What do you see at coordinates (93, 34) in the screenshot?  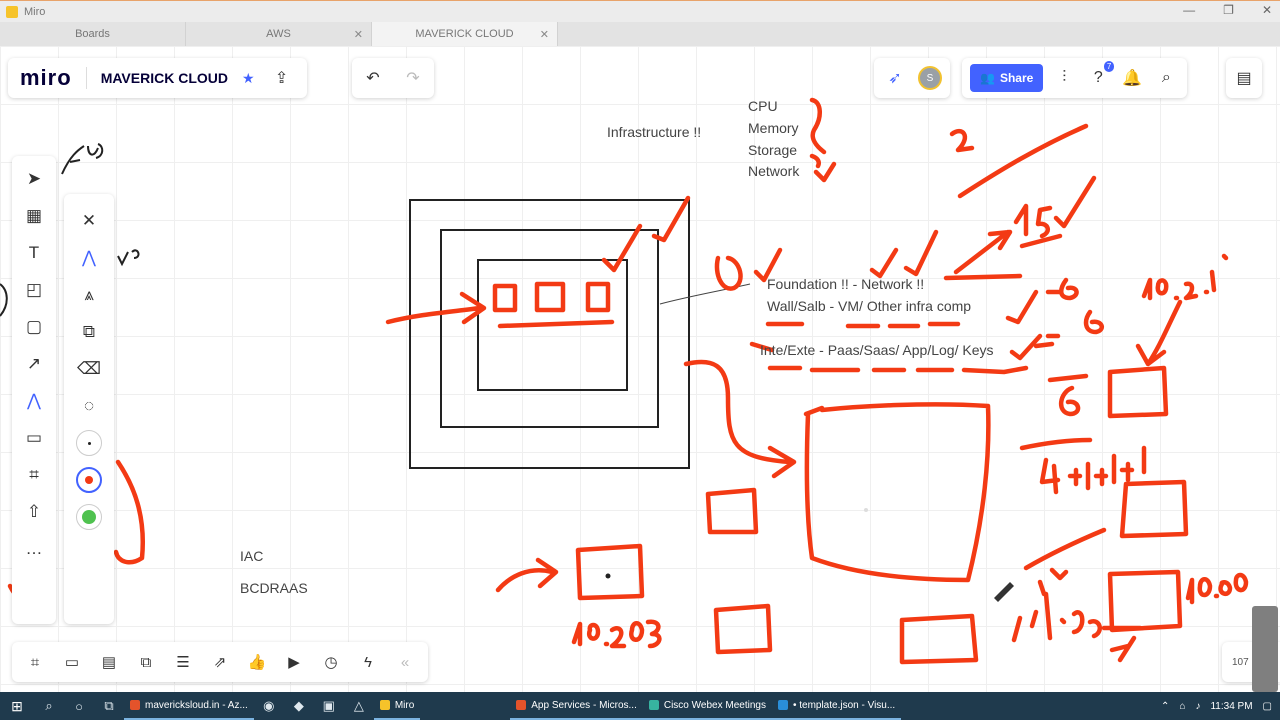 I see `tab-boards: Boards` at bounding box center [93, 34].